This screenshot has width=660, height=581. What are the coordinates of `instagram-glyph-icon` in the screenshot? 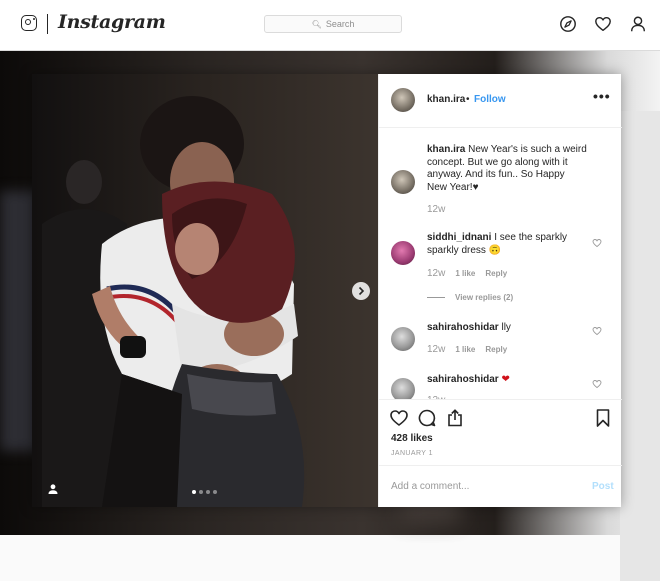 It's located at (29, 23).